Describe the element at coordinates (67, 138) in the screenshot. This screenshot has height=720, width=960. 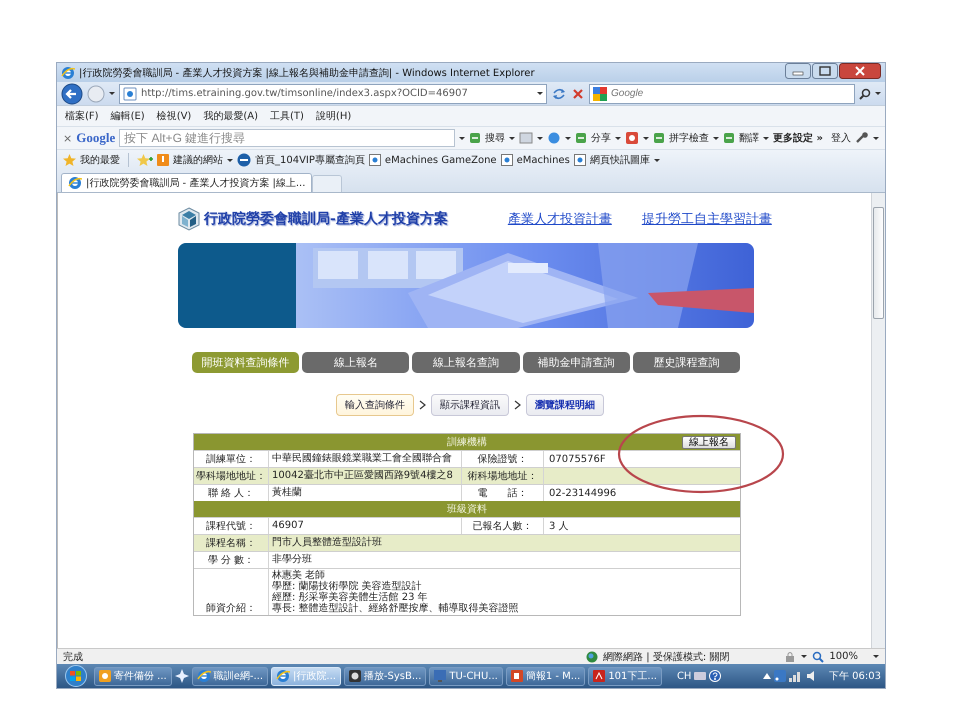
I see `close-button: ×` at that location.